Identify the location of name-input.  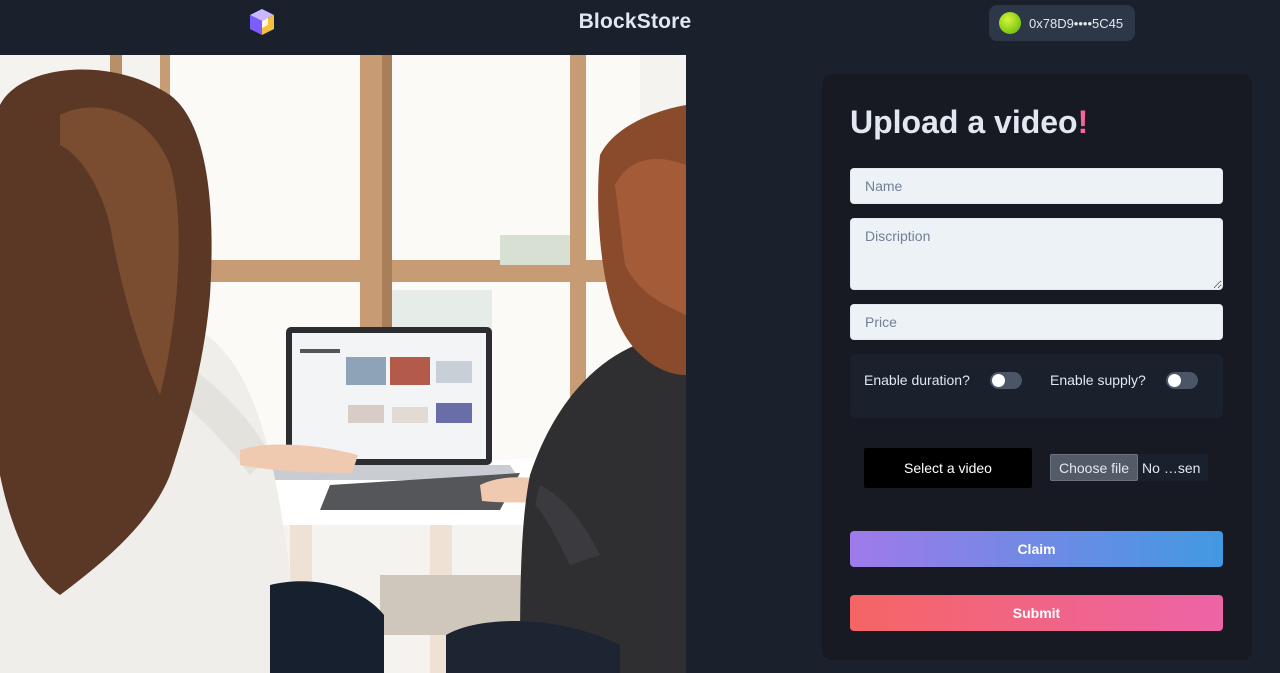
(1036, 186).